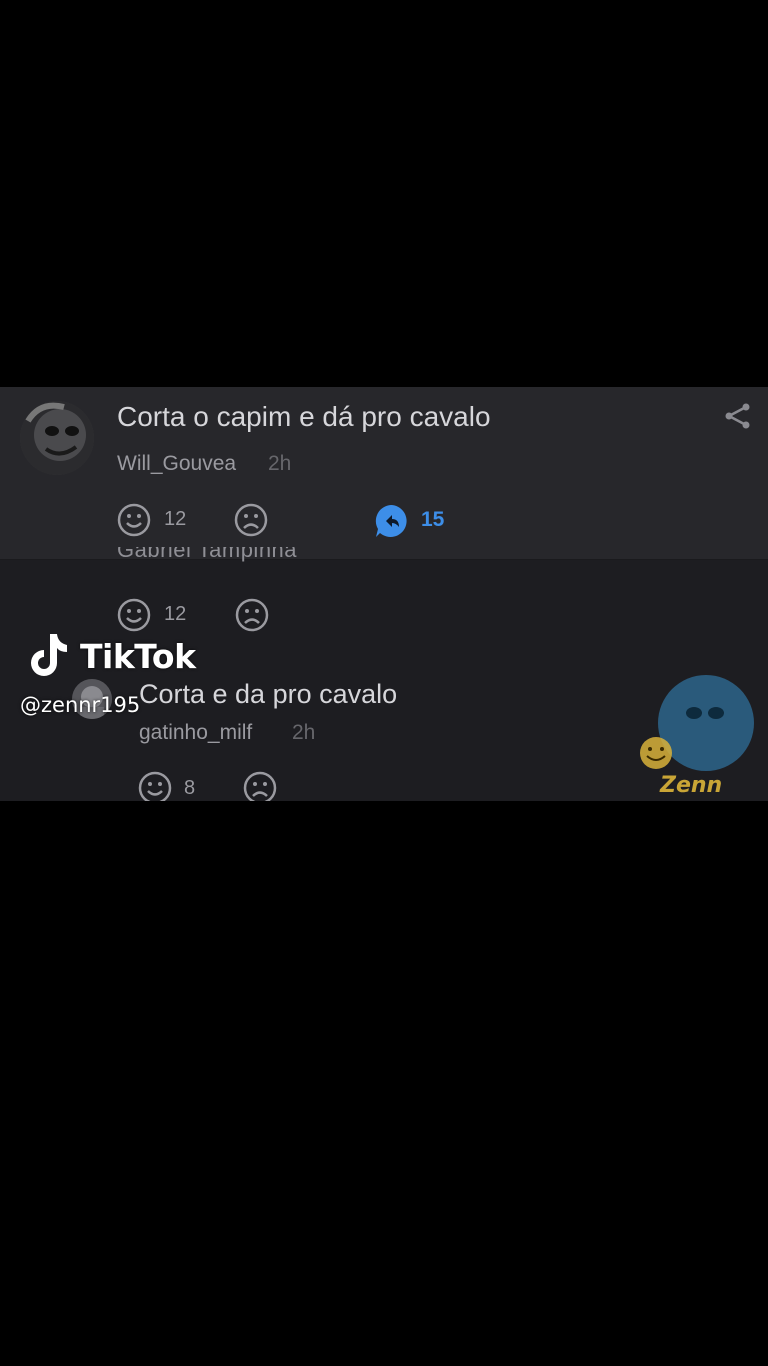  What do you see at coordinates (432, 520) in the screenshot?
I see `reply-count: 15` at bounding box center [432, 520].